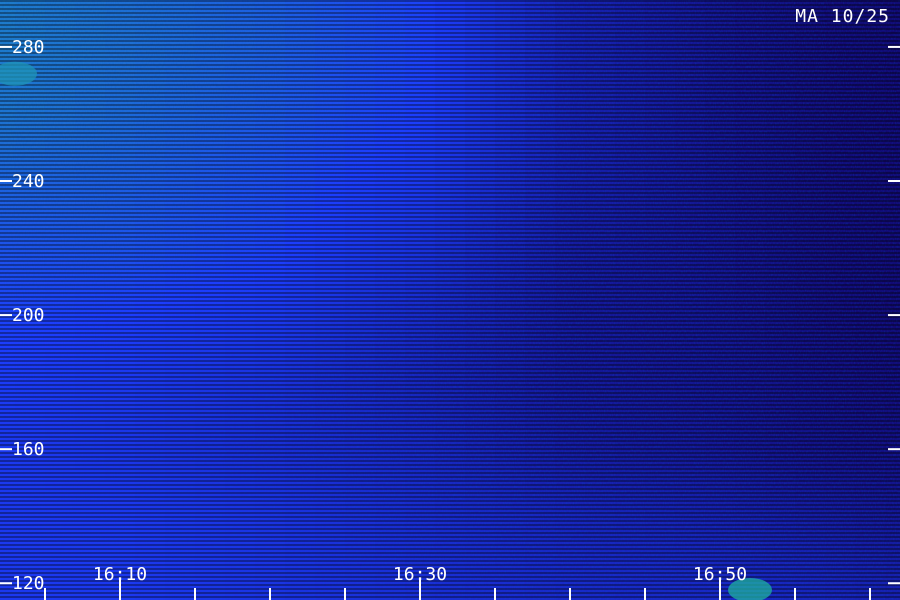 This screenshot has height=600, width=900. What do you see at coordinates (28, 181) in the screenshot?
I see `y-tick-label: 240` at bounding box center [28, 181].